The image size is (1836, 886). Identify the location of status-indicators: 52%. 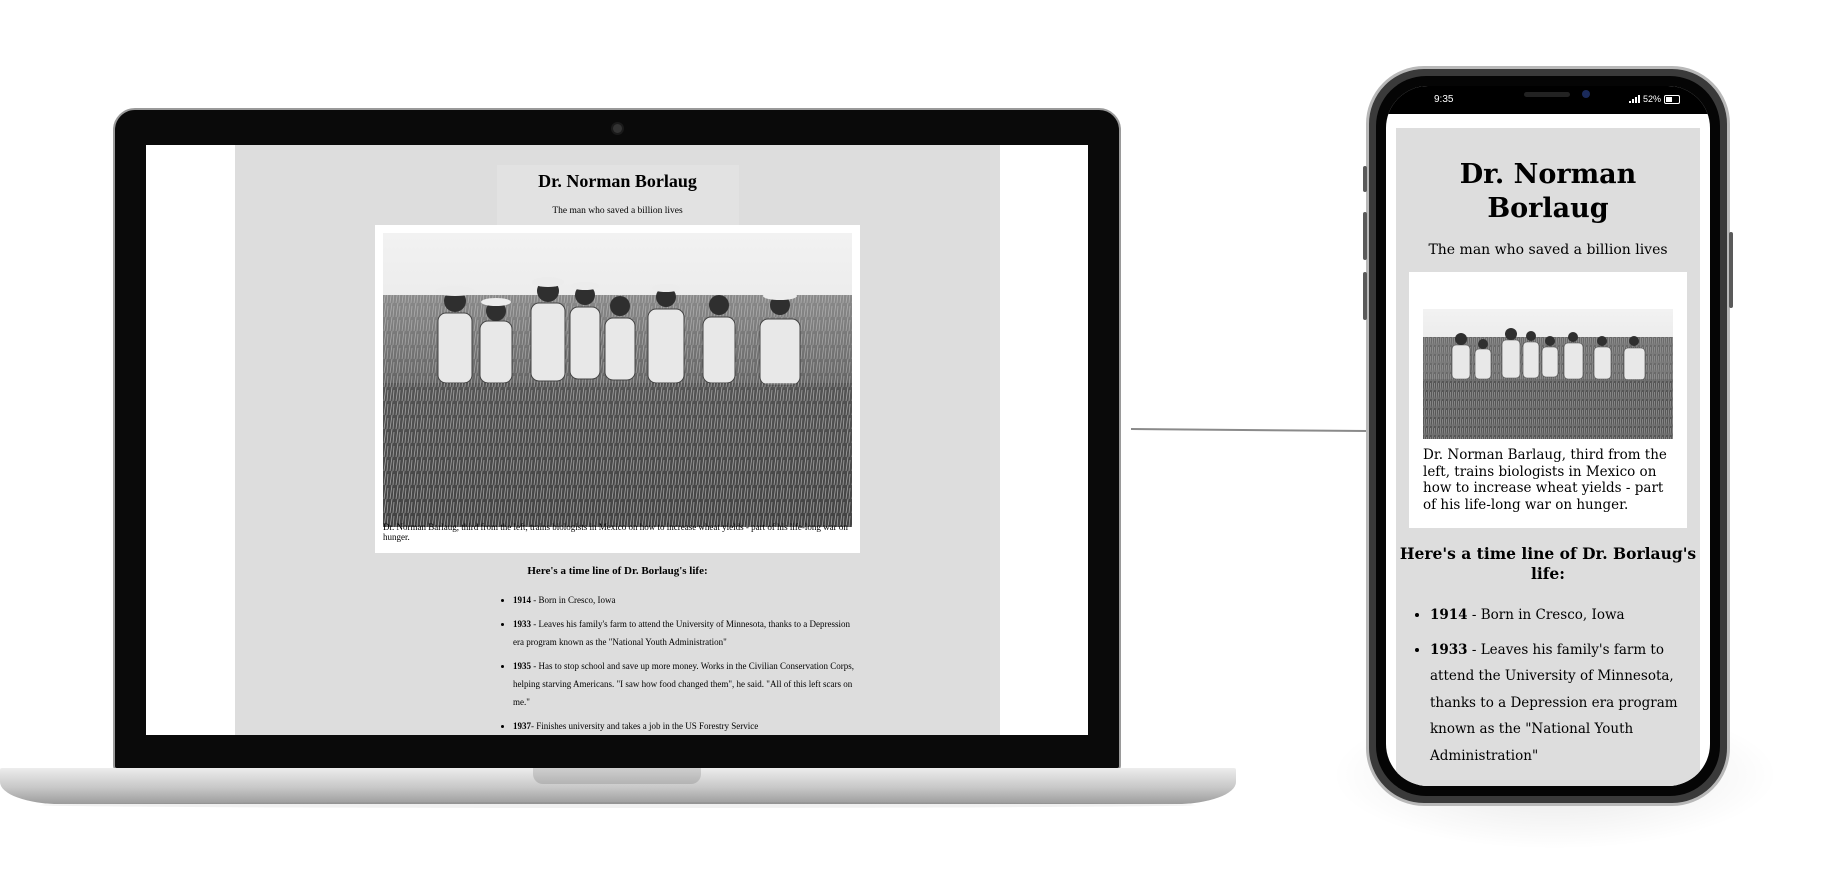
(1654, 99).